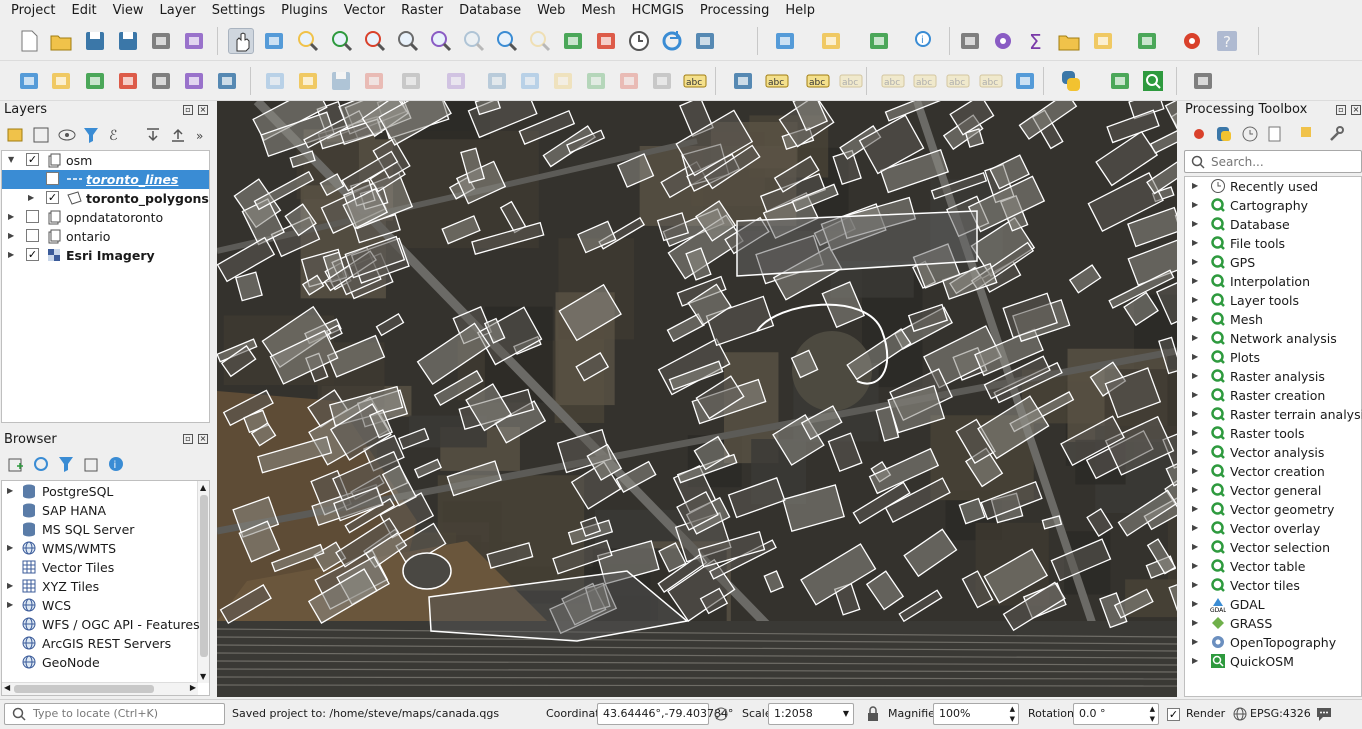  Describe the element at coordinates (925, 41) in the screenshot. I see `identify-icon: i` at that location.